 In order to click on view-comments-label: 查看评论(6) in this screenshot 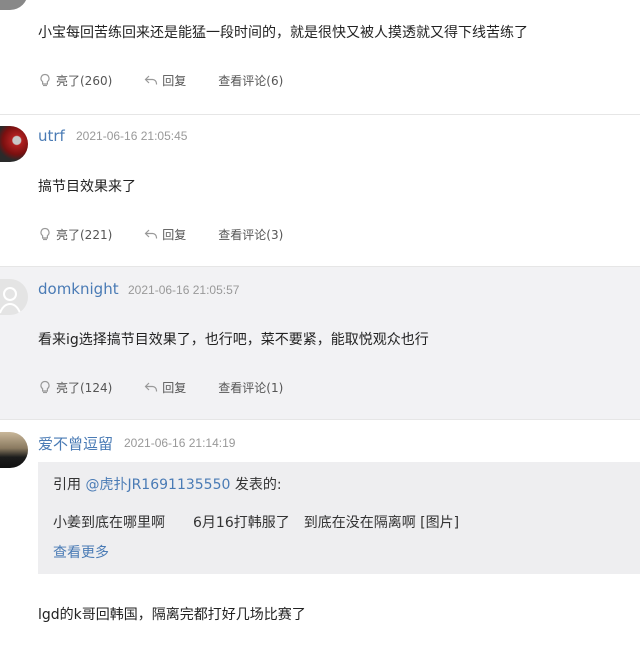, I will do `click(251, 80)`.